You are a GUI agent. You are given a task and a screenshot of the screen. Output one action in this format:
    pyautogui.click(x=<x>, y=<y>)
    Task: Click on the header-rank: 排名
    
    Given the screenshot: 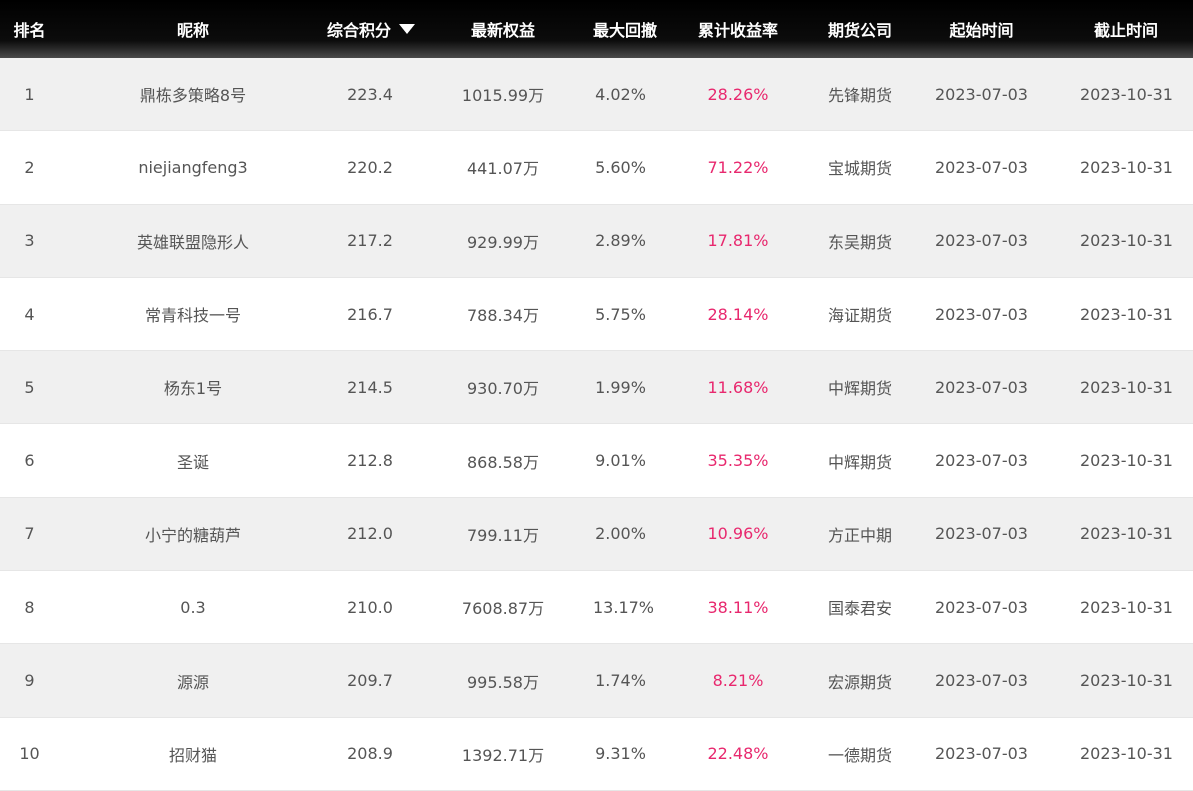 What is the action you would take?
    pyautogui.click(x=29, y=30)
    